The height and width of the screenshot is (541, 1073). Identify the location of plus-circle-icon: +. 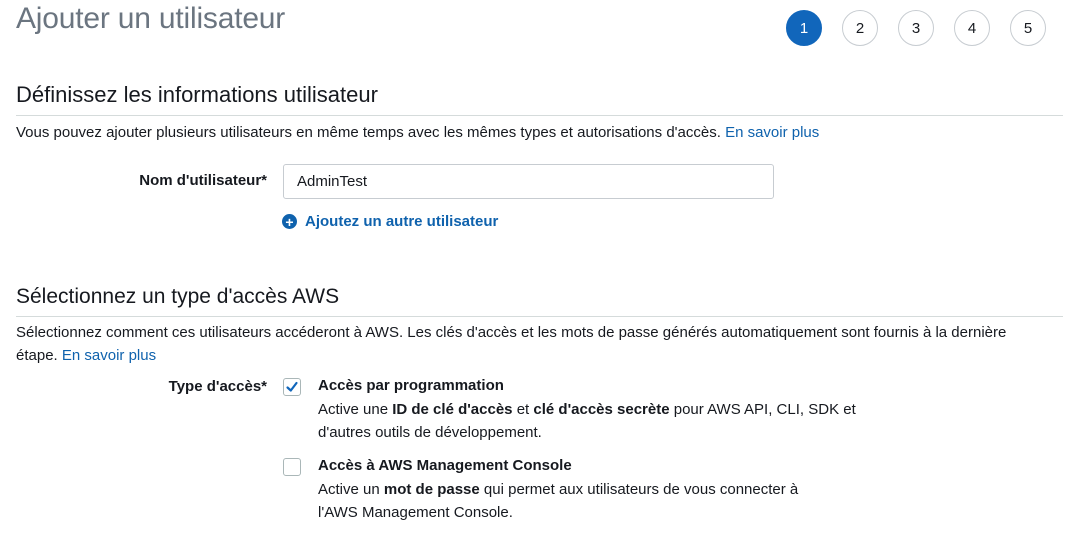
(289, 221).